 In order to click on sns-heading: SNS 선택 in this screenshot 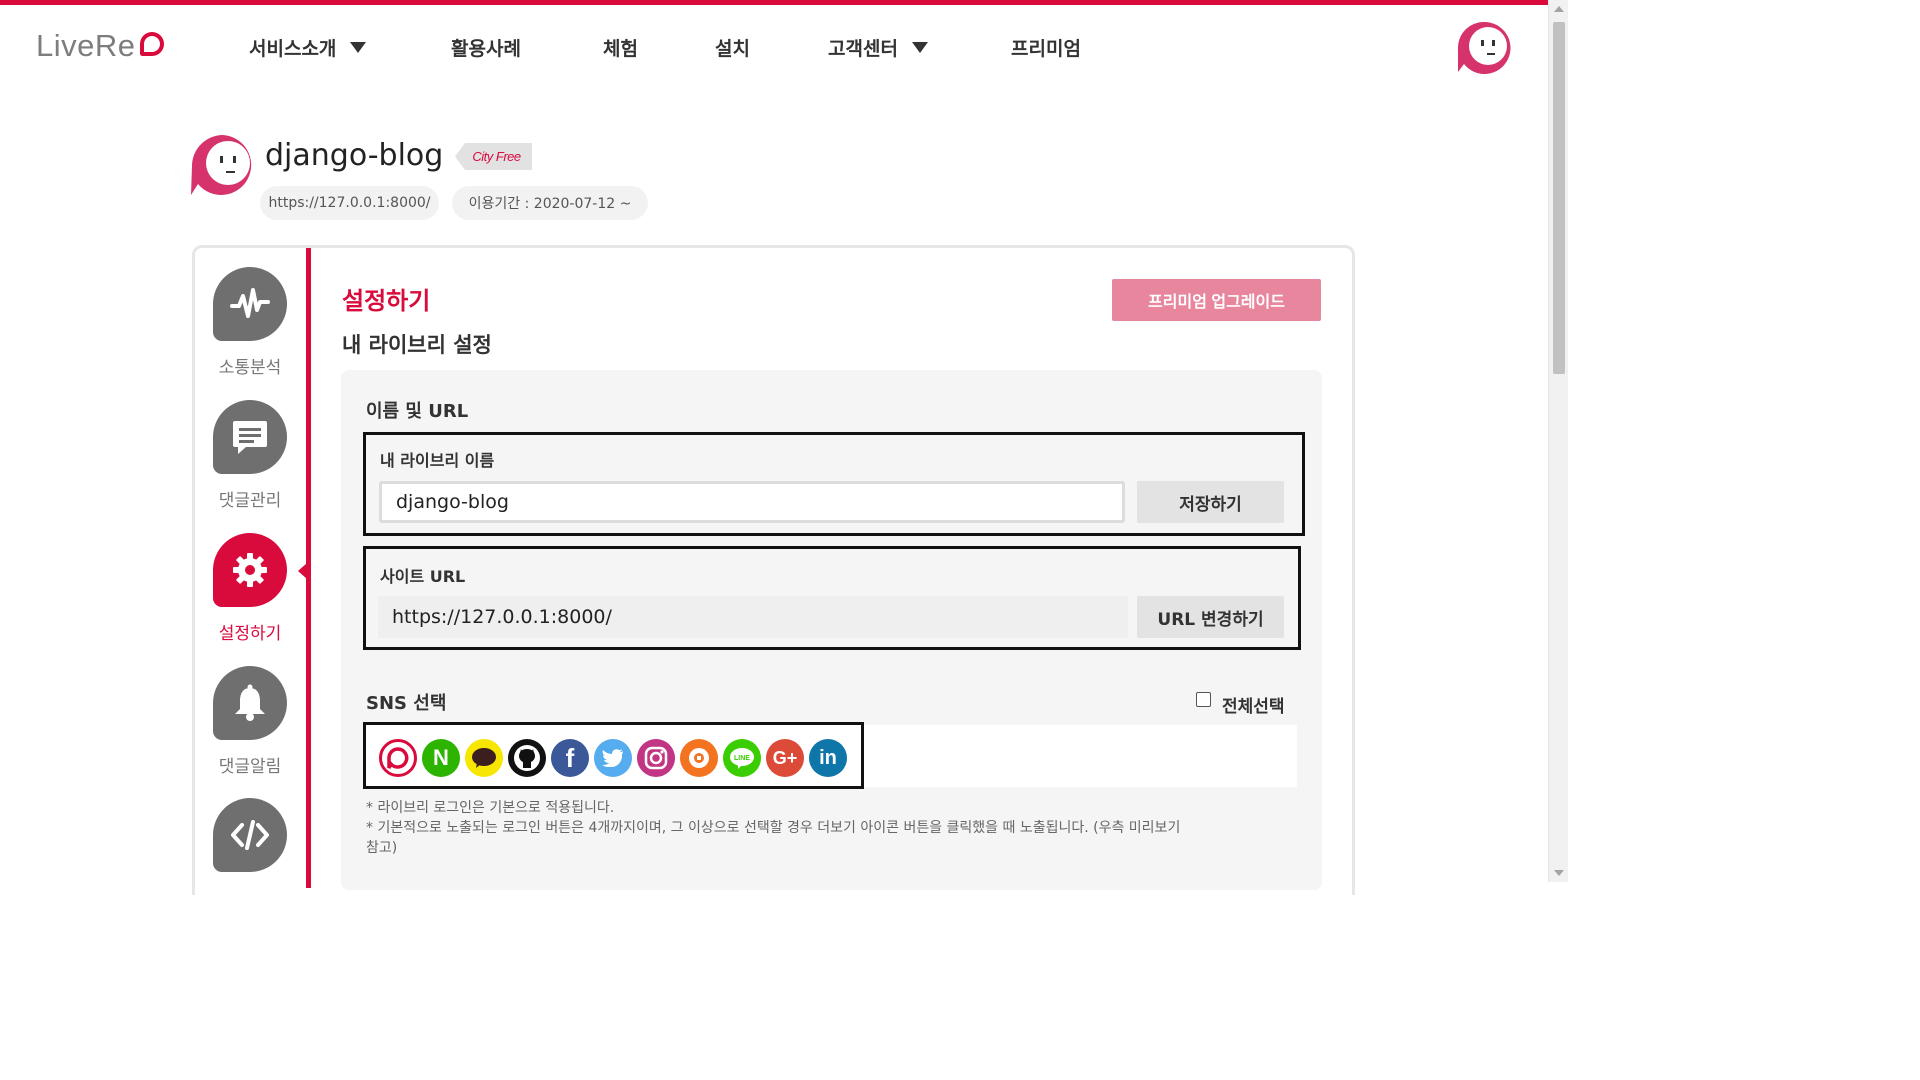, I will do `click(406, 703)`.